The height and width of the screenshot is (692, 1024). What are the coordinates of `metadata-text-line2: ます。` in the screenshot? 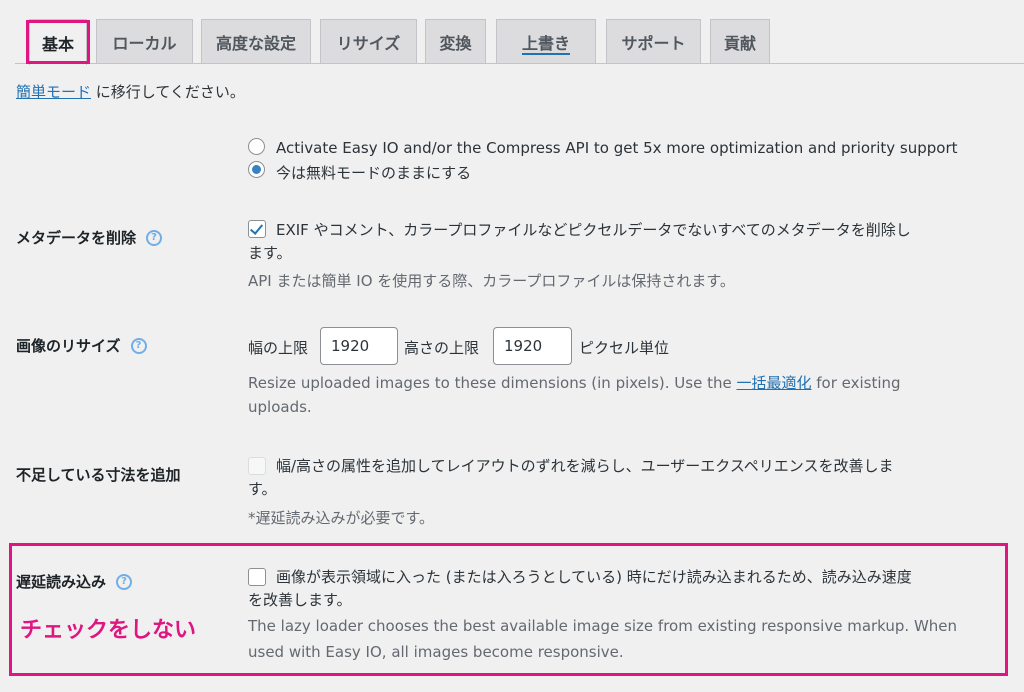 It's located at (270, 253).